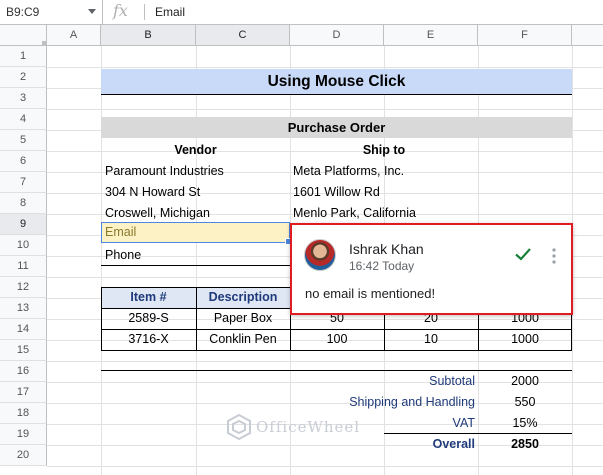  What do you see at coordinates (23, 350) in the screenshot?
I see `row-header-15: 15` at bounding box center [23, 350].